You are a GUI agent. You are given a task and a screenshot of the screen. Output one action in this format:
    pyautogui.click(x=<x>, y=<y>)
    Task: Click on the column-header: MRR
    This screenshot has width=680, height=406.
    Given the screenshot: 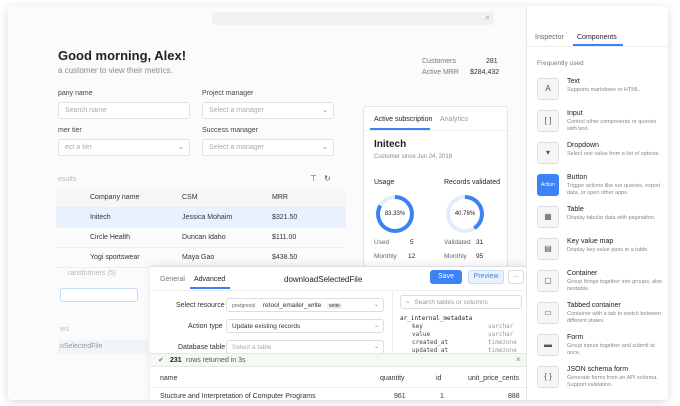 What is the action you would take?
    pyautogui.click(x=280, y=197)
    